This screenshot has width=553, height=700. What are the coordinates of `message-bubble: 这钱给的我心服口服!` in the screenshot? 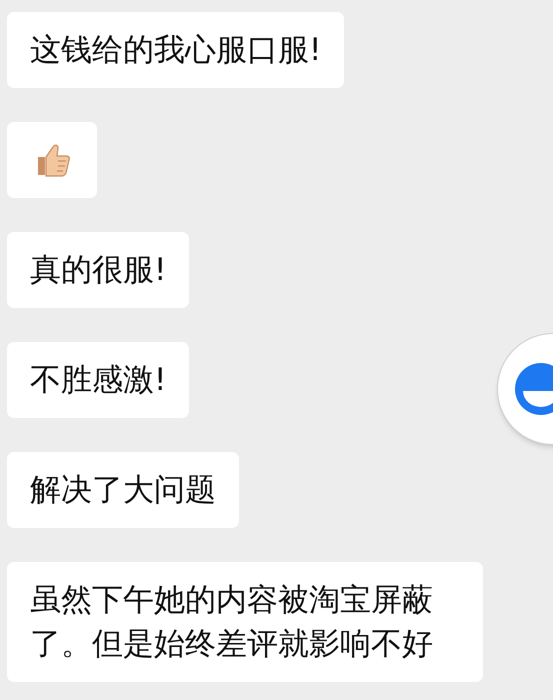 It's located at (175, 50).